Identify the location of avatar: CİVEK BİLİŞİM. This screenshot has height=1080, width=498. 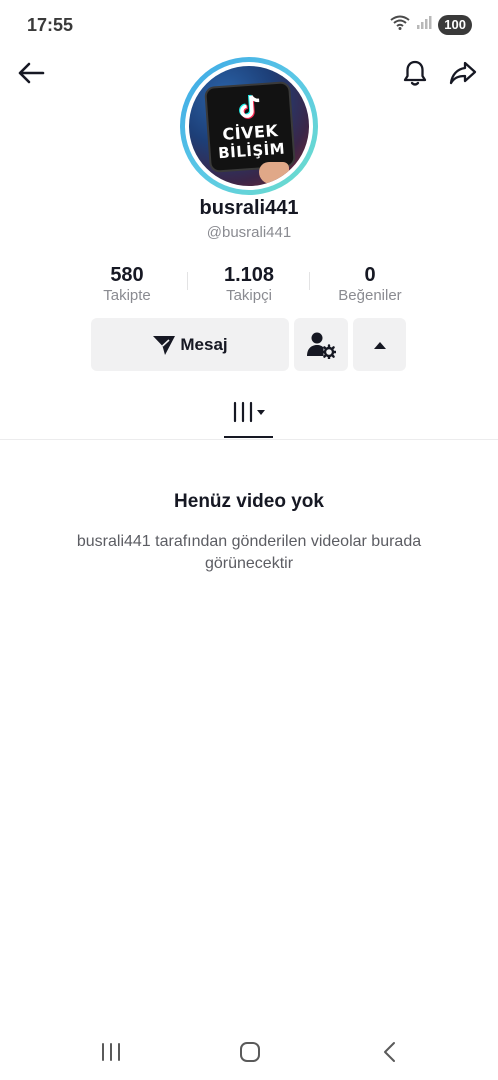
(249, 126).